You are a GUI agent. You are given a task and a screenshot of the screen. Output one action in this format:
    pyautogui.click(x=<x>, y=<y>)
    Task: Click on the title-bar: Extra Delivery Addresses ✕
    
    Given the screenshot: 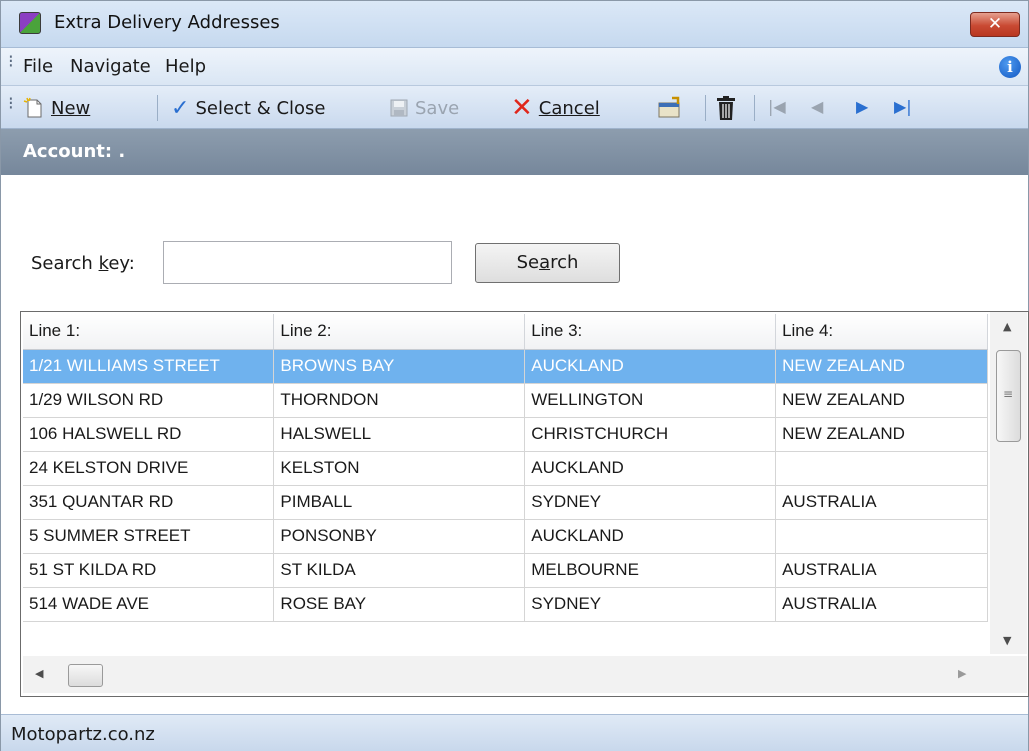 What is the action you would take?
    pyautogui.click(x=514, y=24)
    